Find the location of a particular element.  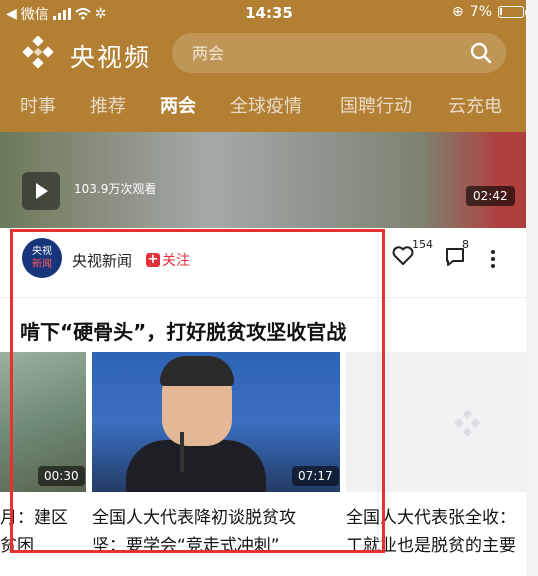

comment-count: 8 is located at coordinates (465, 244).